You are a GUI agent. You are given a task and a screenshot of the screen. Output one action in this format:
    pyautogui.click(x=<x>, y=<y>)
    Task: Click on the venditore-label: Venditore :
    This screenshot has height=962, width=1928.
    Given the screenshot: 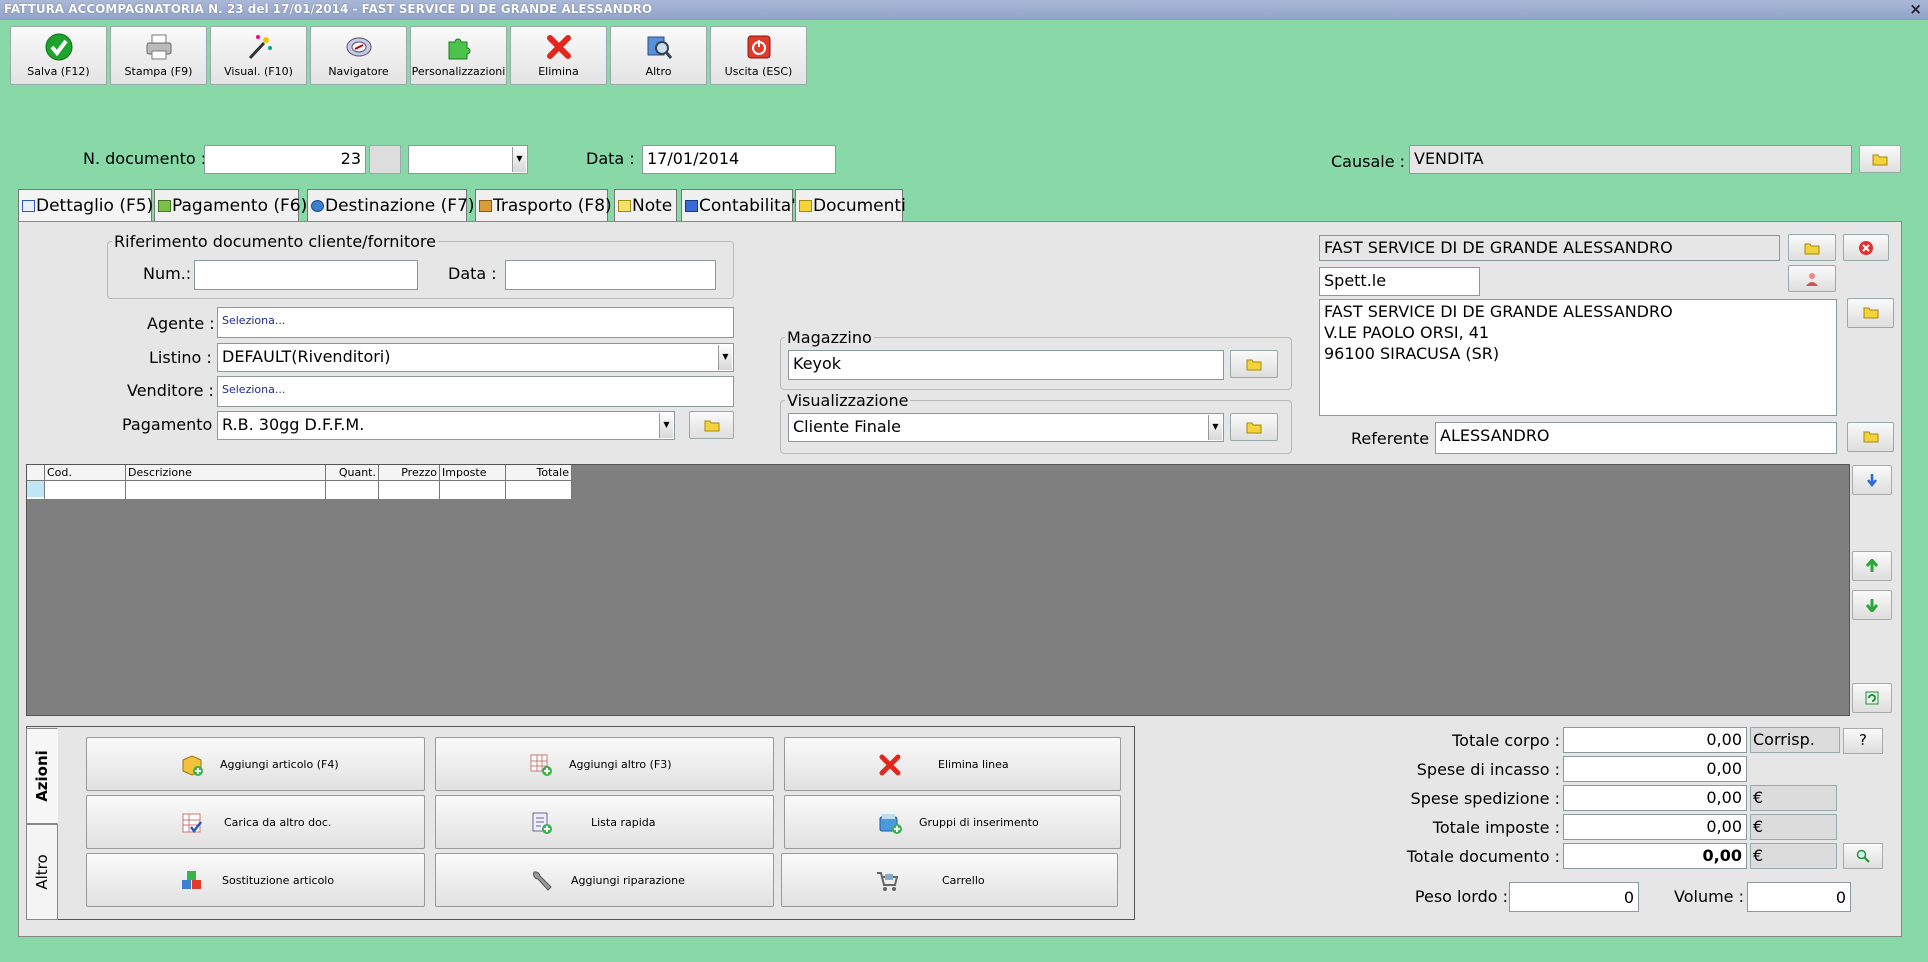 What is the action you would take?
    pyautogui.click(x=170, y=390)
    